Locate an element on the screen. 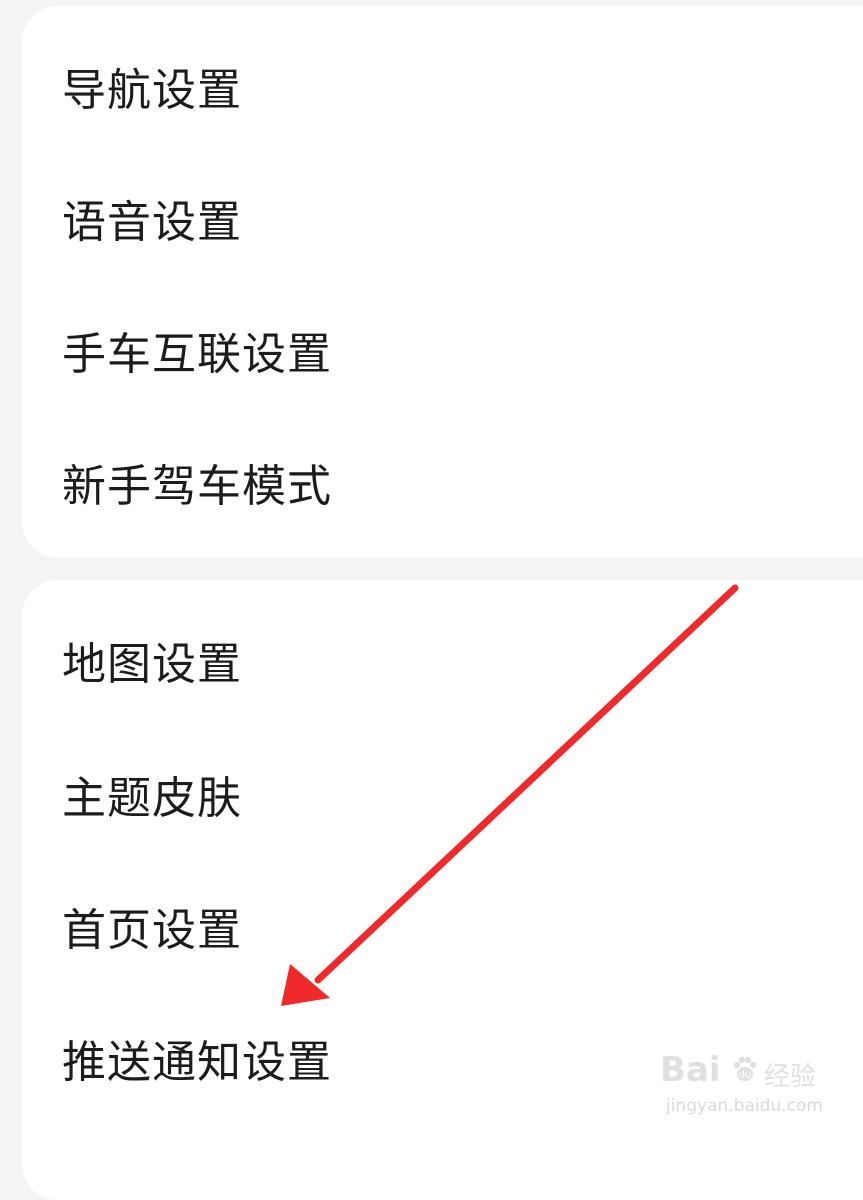 The width and height of the screenshot is (863, 1200). watermark-domain: jingyan.baidu.com is located at coordinates (744, 1106).